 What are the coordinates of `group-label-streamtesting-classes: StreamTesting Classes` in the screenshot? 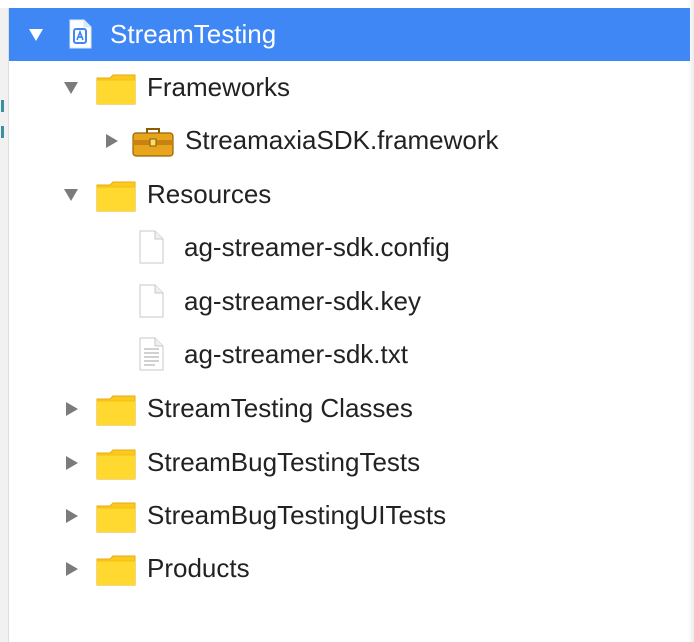 It's located at (280, 408).